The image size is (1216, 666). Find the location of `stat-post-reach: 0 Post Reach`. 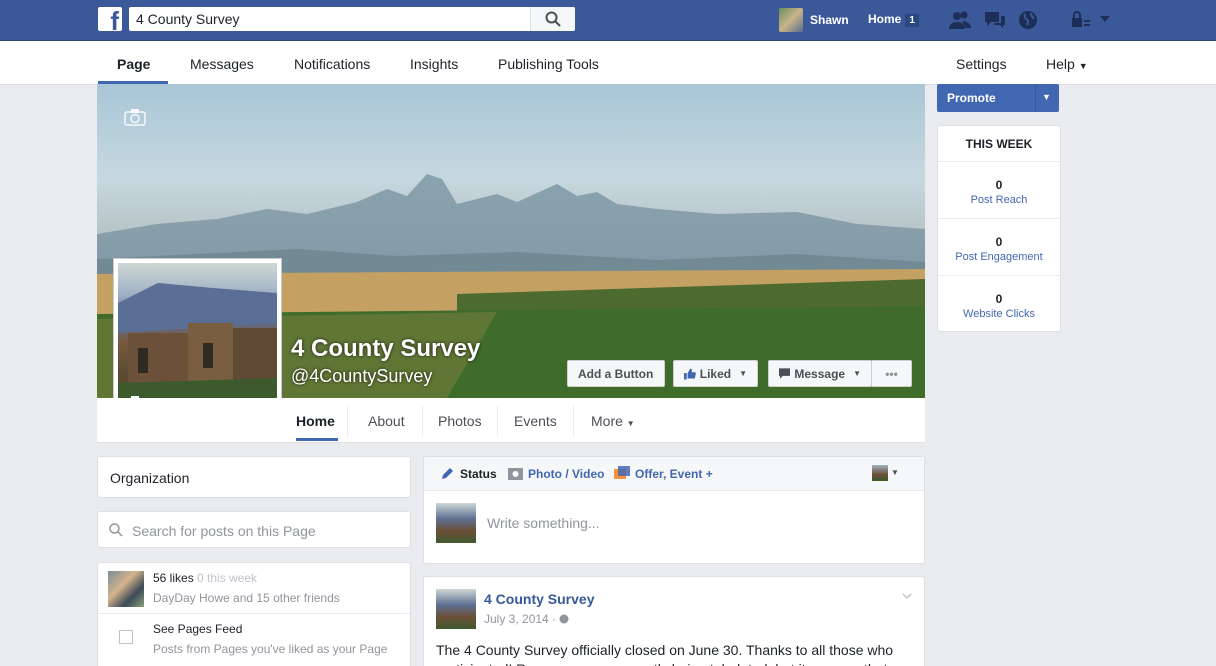

stat-post-reach: 0 Post Reach is located at coordinates (999, 190).